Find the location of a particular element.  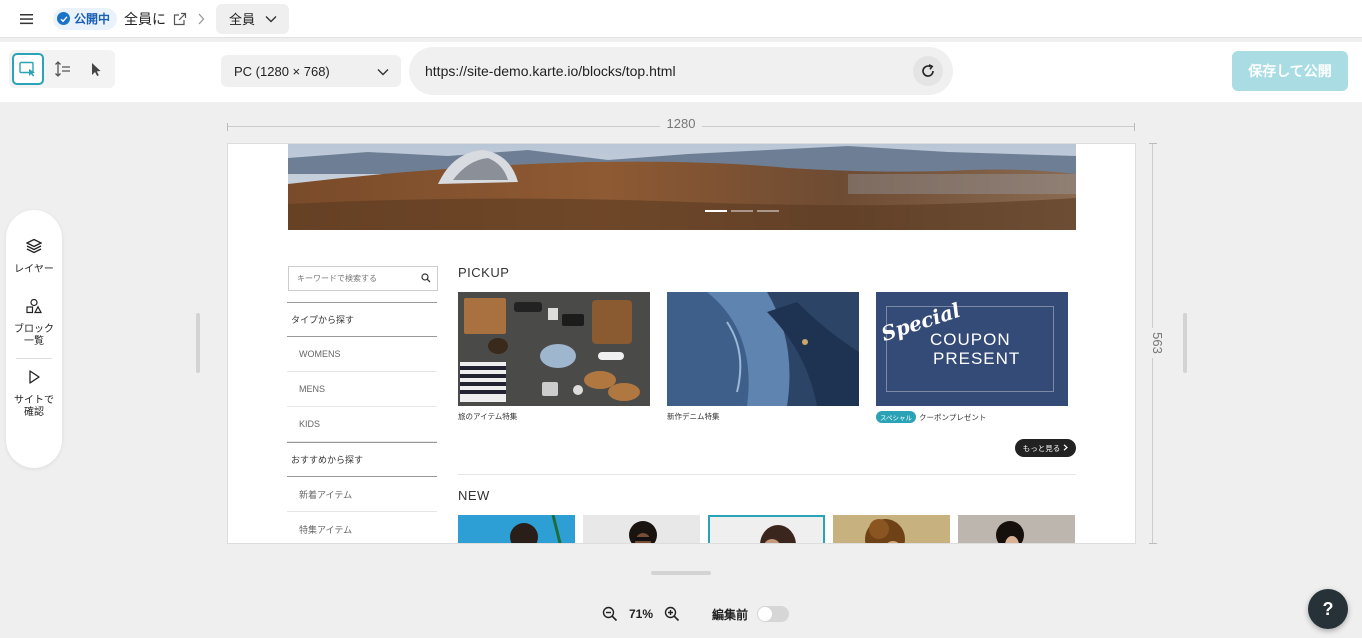

see-more-button: もっと見る is located at coordinates (1045, 448).